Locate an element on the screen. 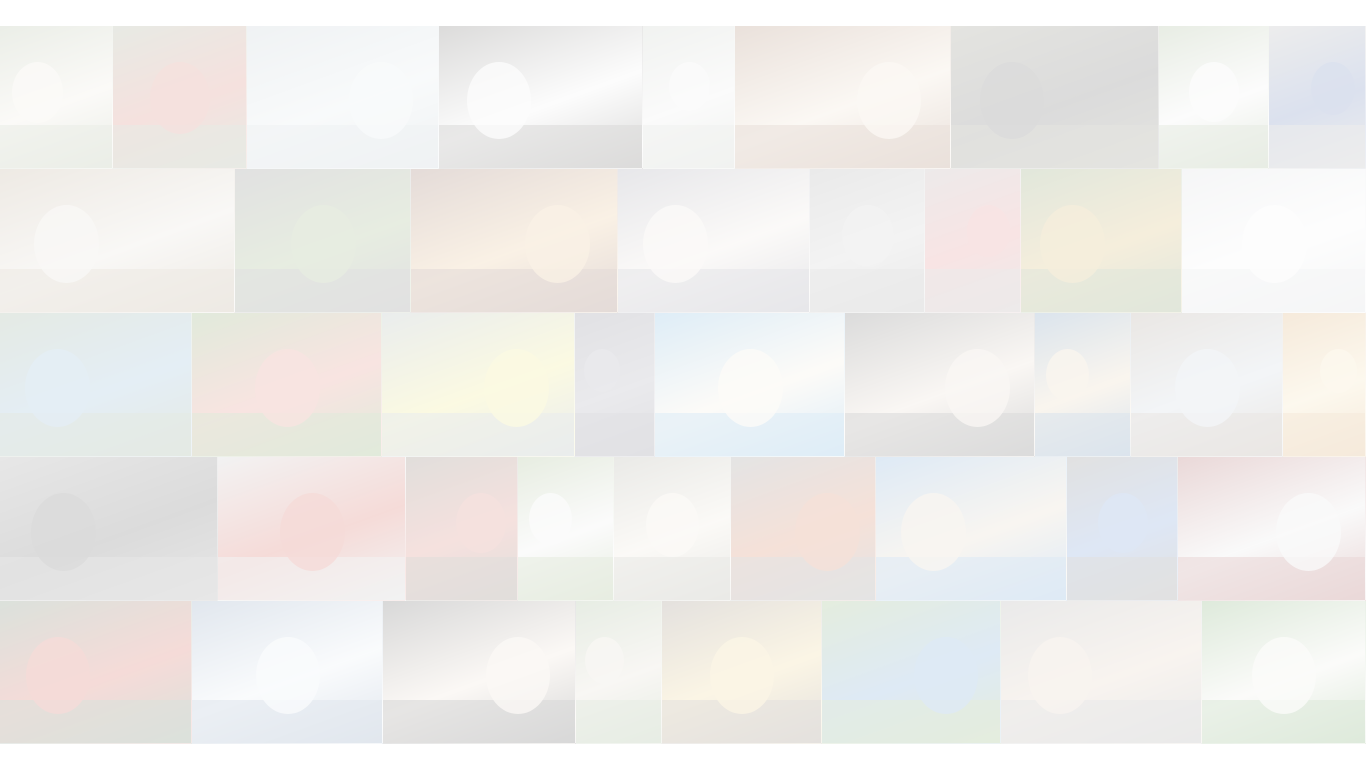 The image size is (1366, 768). photo-scooter-rider is located at coordinates (1317, 97).